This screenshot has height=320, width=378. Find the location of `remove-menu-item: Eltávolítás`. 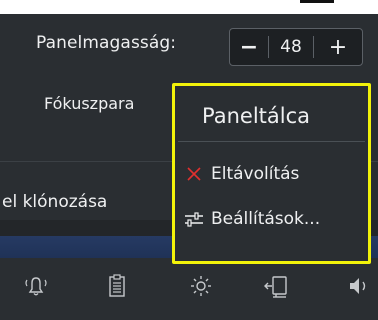

remove-menu-item: Eltávolítás is located at coordinates (271, 174).